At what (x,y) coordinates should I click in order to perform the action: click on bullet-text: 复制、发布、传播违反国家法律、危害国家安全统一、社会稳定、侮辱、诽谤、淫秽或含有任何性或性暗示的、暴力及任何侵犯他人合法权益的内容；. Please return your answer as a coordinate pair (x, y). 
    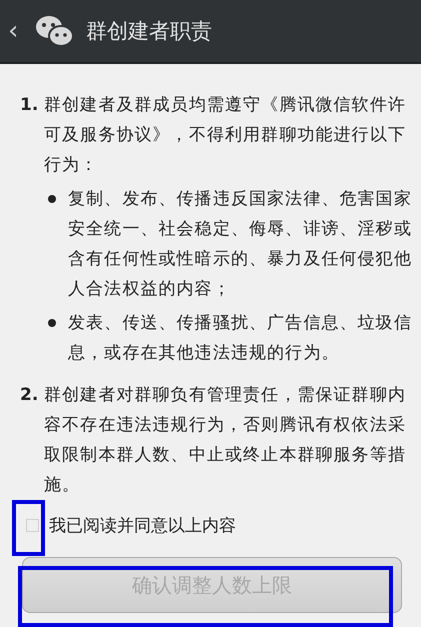
    Looking at the image, I should click on (240, 244).